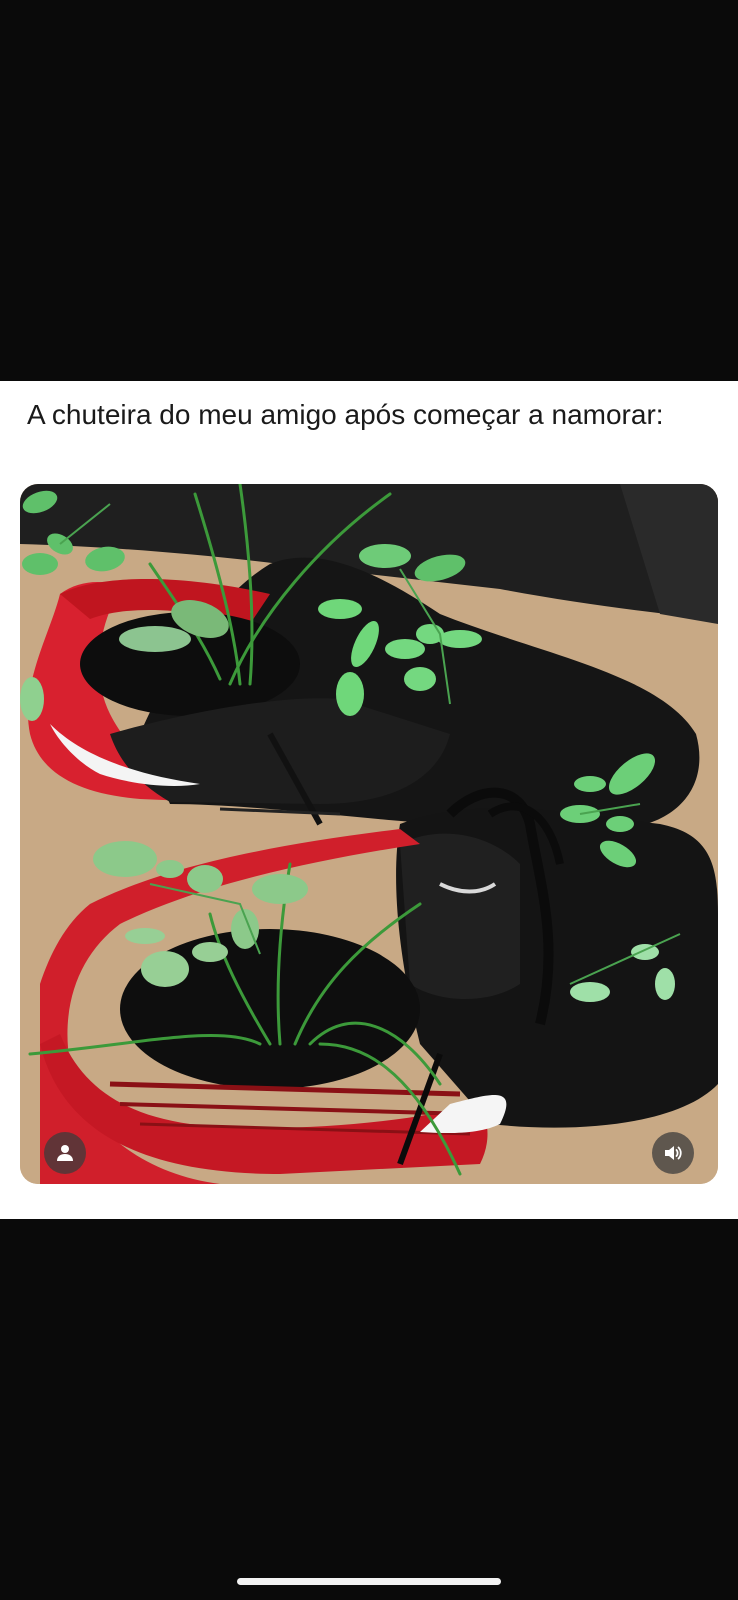  I want to click on speaker-sound-icon, so click(673, 1153).